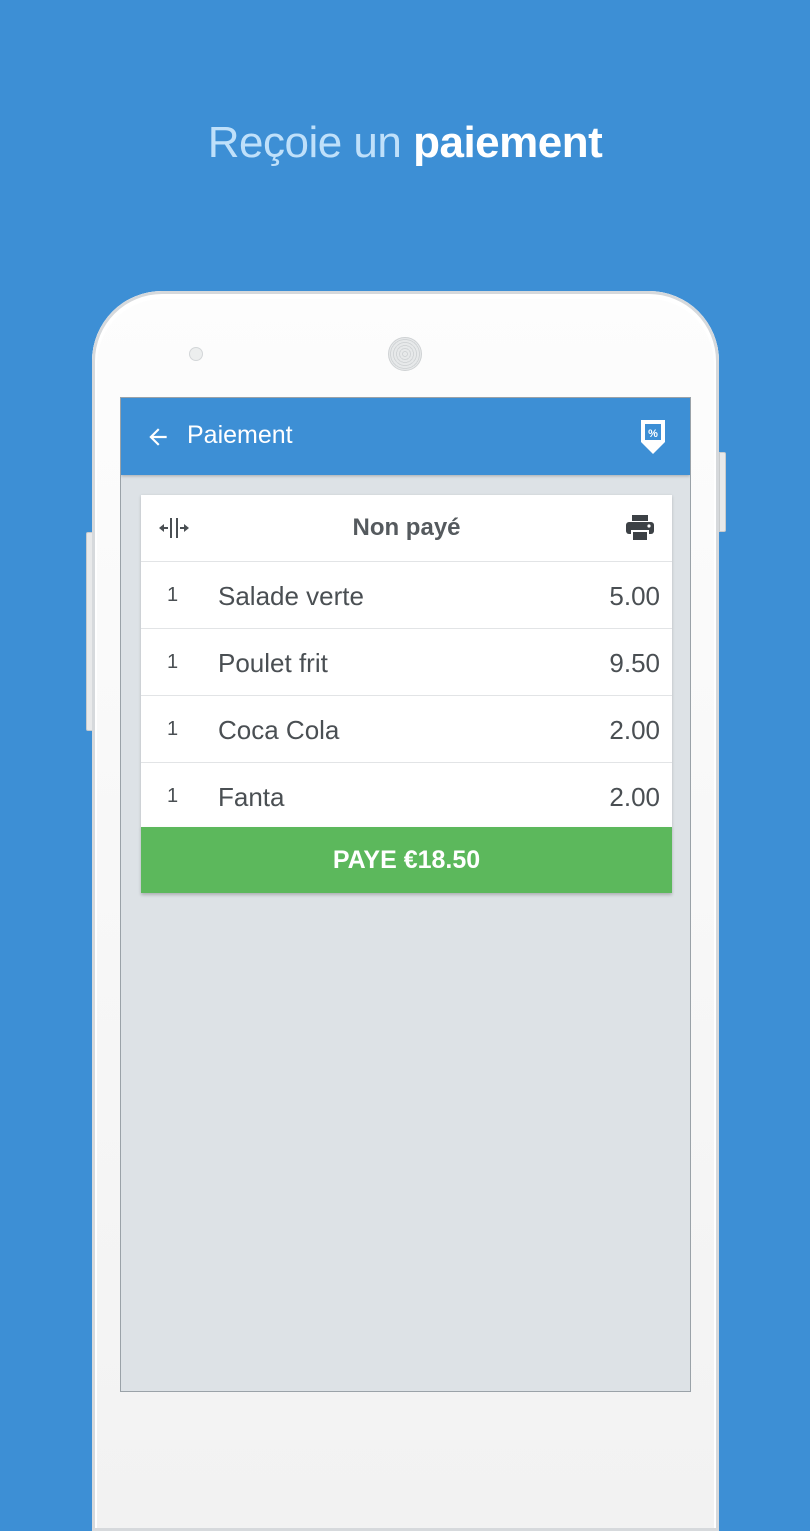 The width and height of the screenshot is (810, 1531). I want to click on bill-status-title: Non payé, so click(406, 527).